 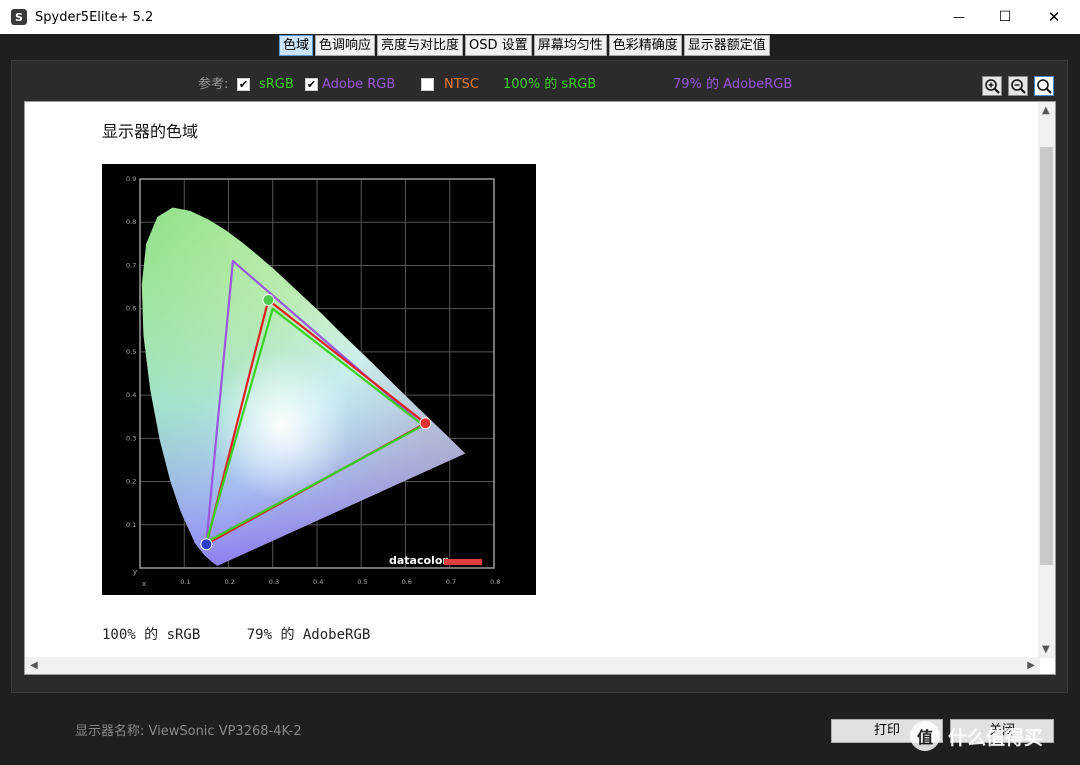 What do you see at coordinates (131, 482) in the screenshot?
I see `y-tick-label: 0.2` at bounding box center [131, 482].